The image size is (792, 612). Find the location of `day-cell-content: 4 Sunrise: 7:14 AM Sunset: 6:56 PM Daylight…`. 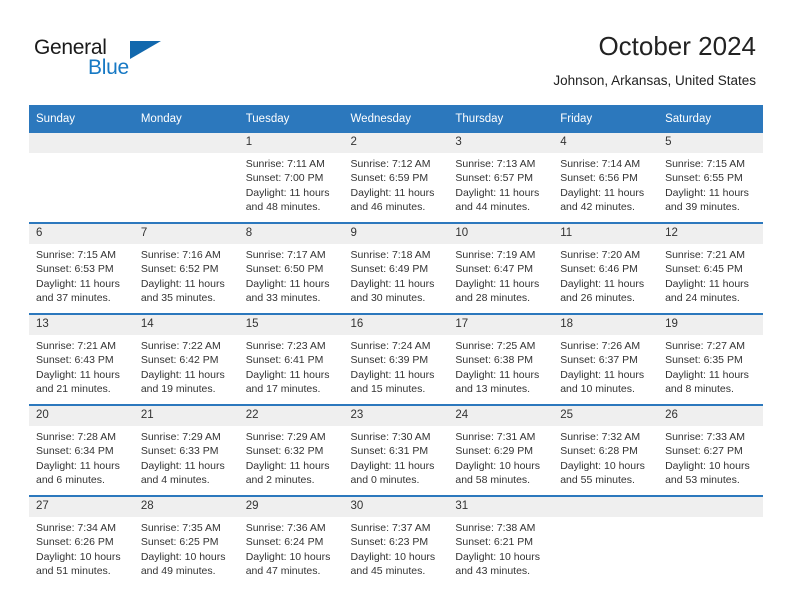

day-cell-content: 4 Sunrise: 7:14 AM Sunset: 6:56 PM Daylight… is located at coordinates (606, 177).